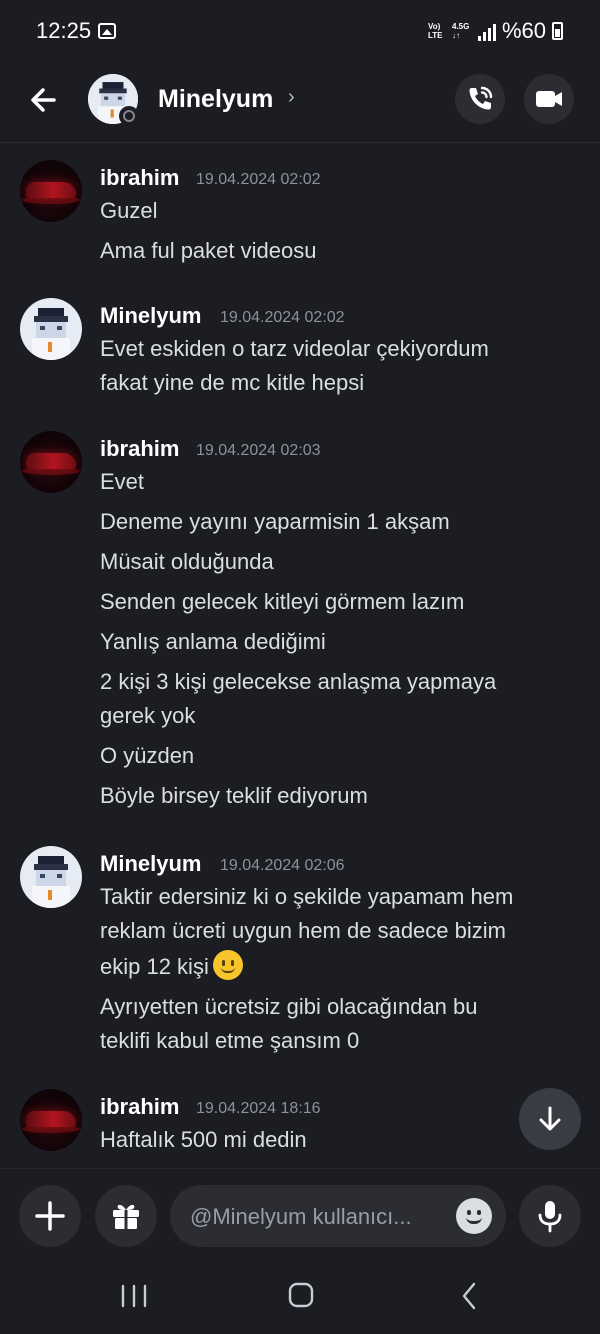 The width and height of the screenshot is (600, 1334). I want to click on message-text: Haftalık 500 mi dedin, so click(203, 1140).